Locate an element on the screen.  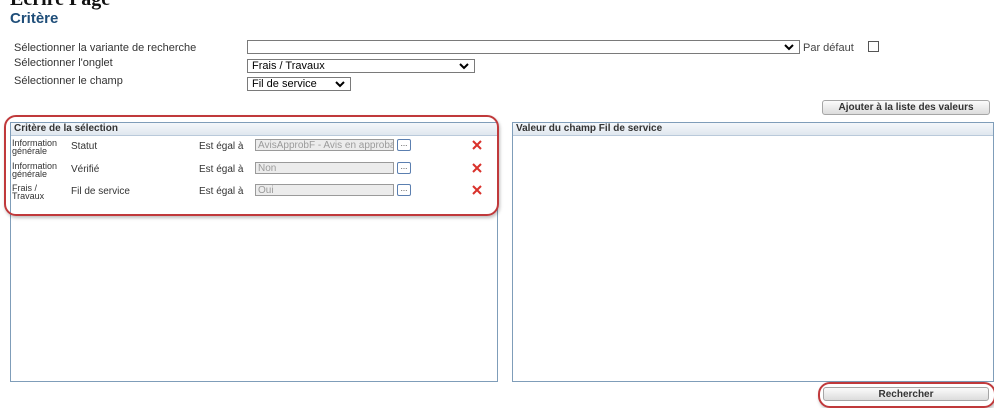
field-select: Fil de service is located at coordinates (299, 84).